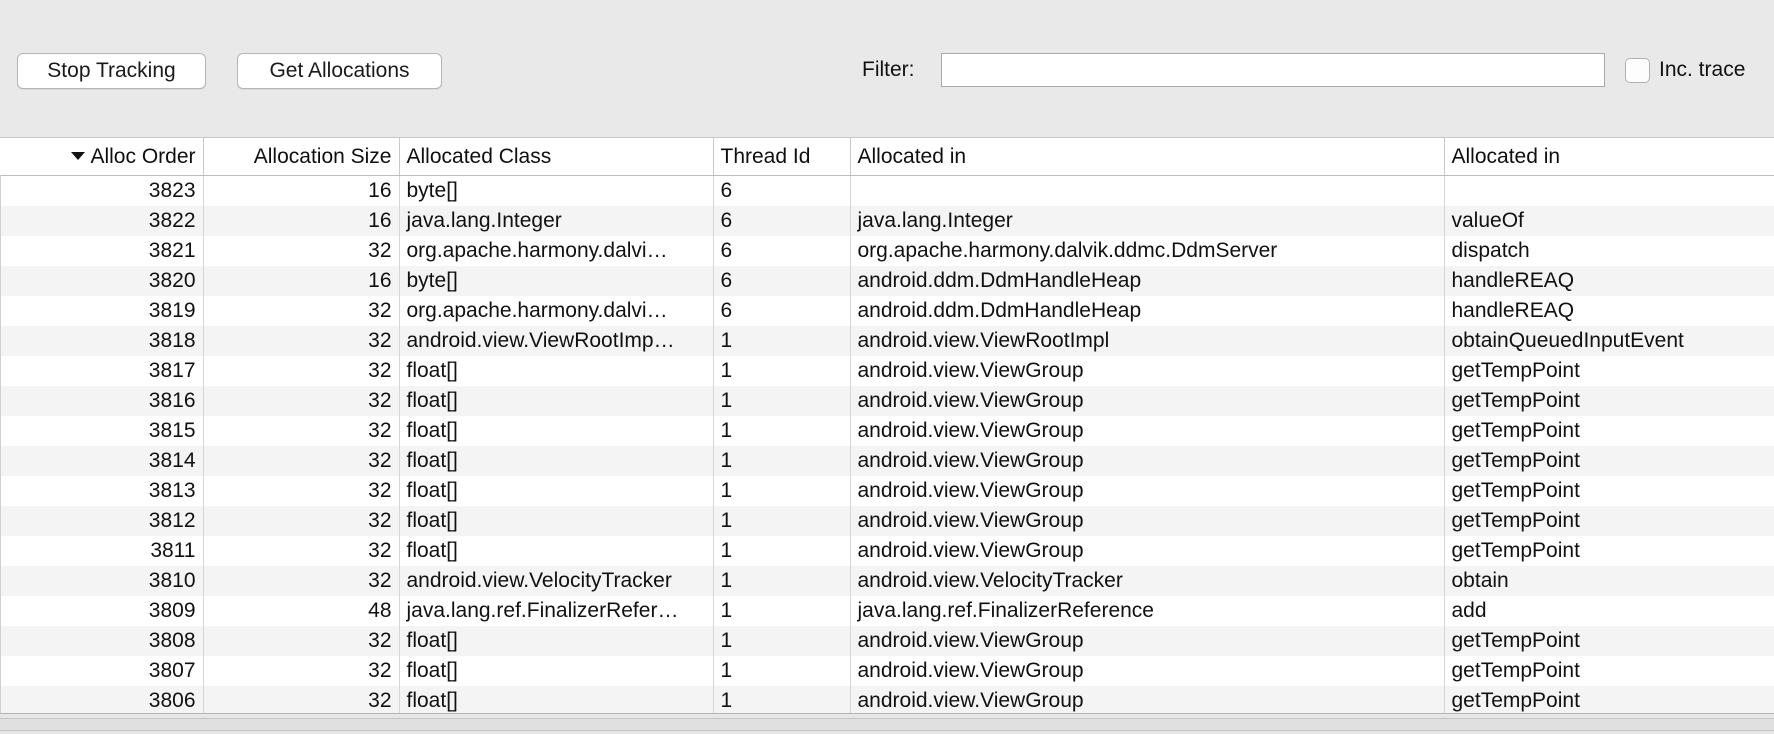 The width and height of the screenshot is (1774, 734). Describe the element at coordinates (101, 581) in the screenshot. I see `cell-alloc-order: 3810` at that location.